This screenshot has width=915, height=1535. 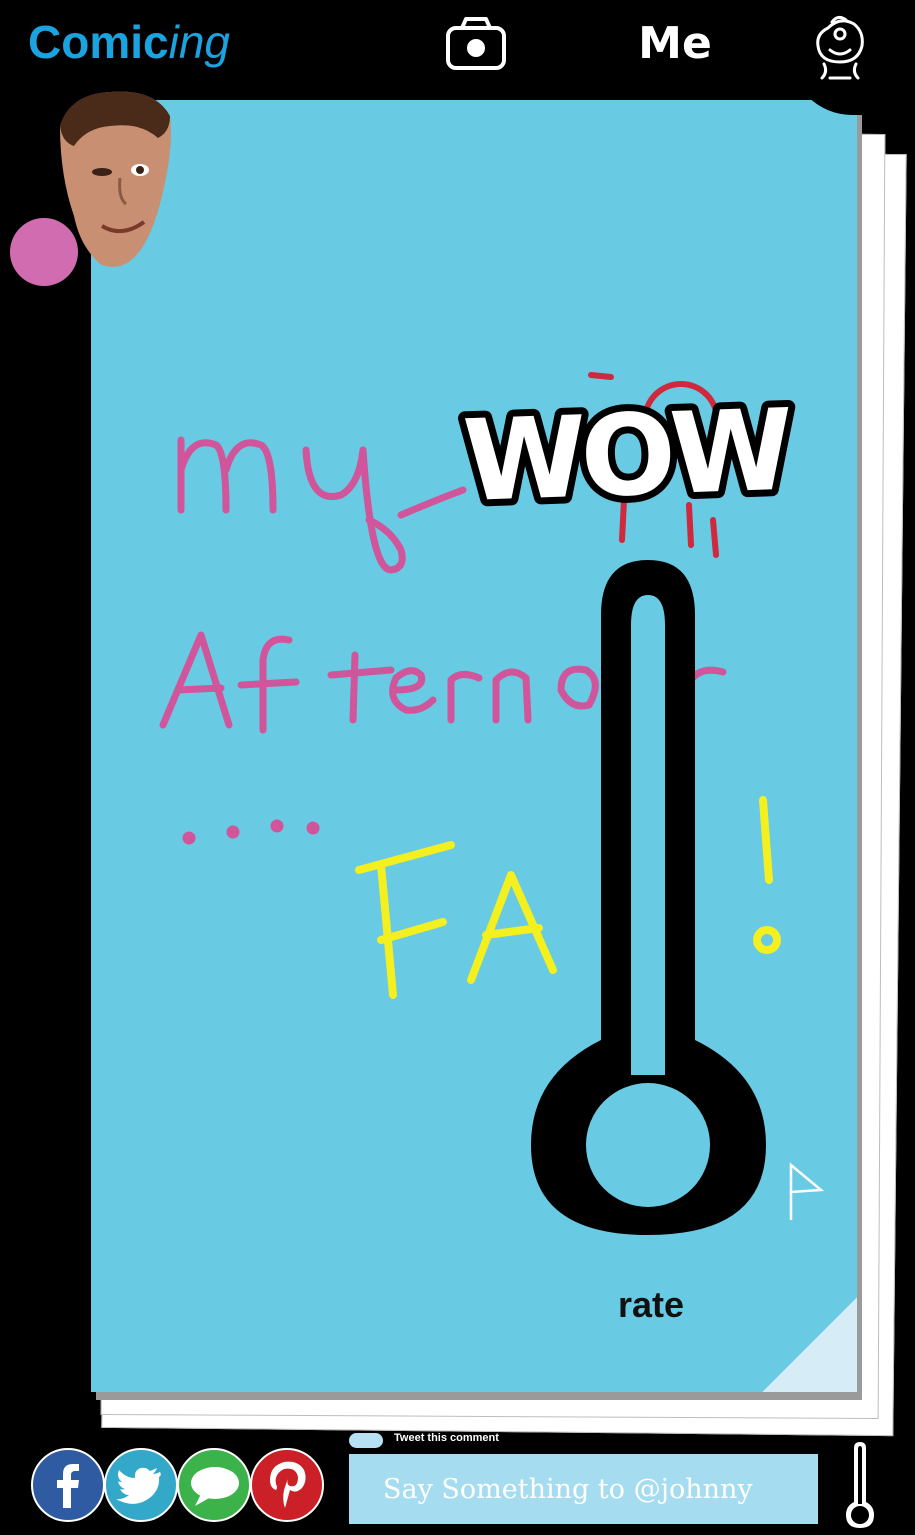 I want to click on twitter-icon, so click(x=138, y=1485).